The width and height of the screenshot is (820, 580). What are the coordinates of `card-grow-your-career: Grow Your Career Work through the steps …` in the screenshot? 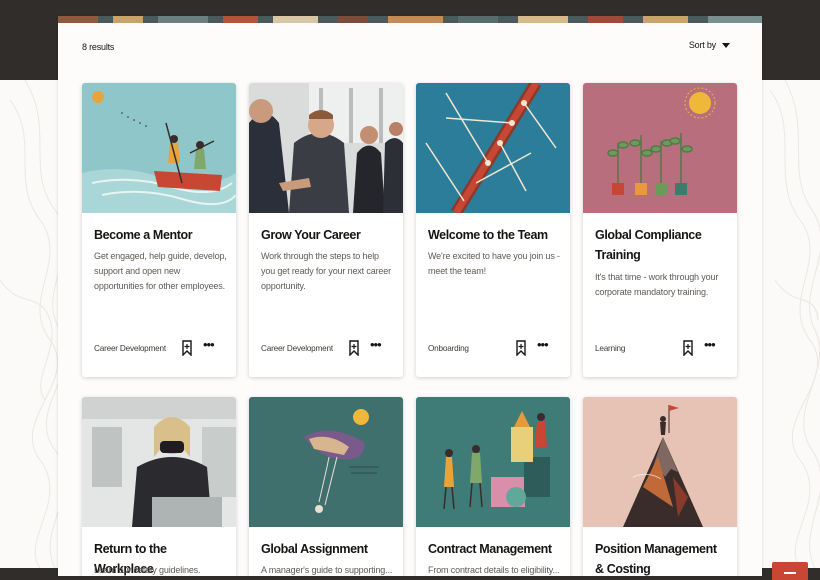 It's located at (326, 230).